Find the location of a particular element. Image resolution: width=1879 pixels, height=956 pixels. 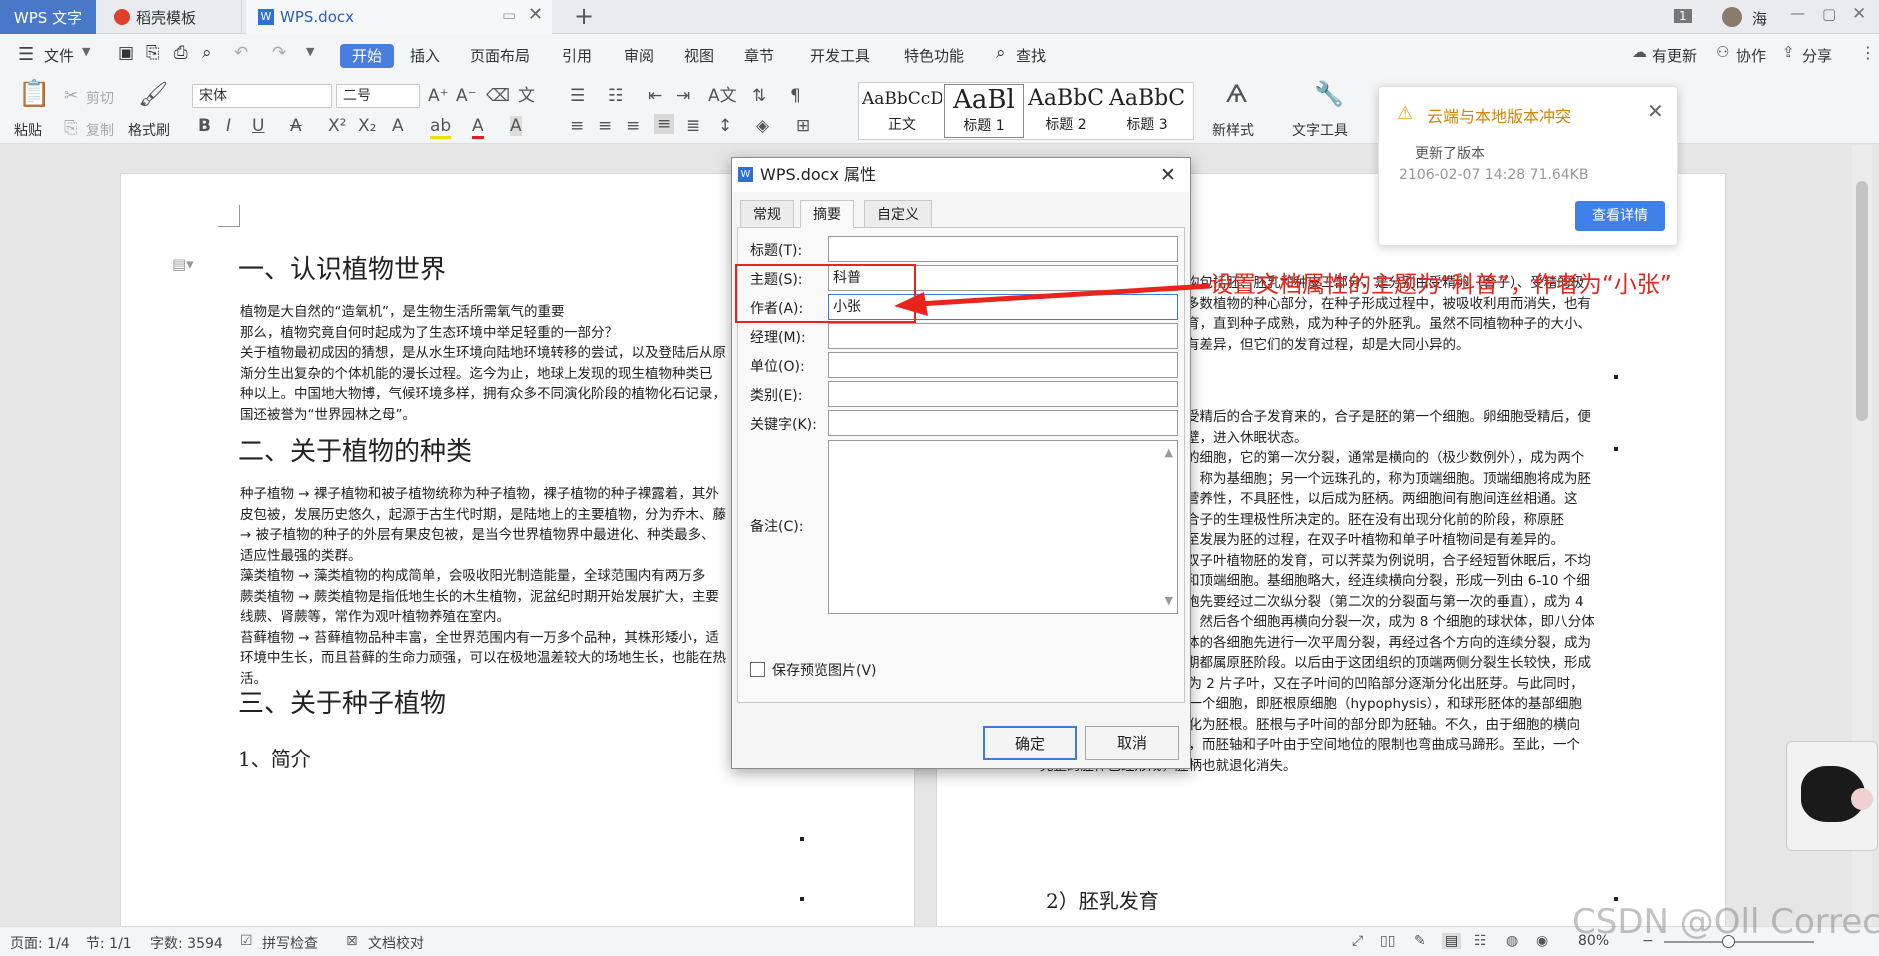

highlight-icon: ab is located at coordinates (441, 127).